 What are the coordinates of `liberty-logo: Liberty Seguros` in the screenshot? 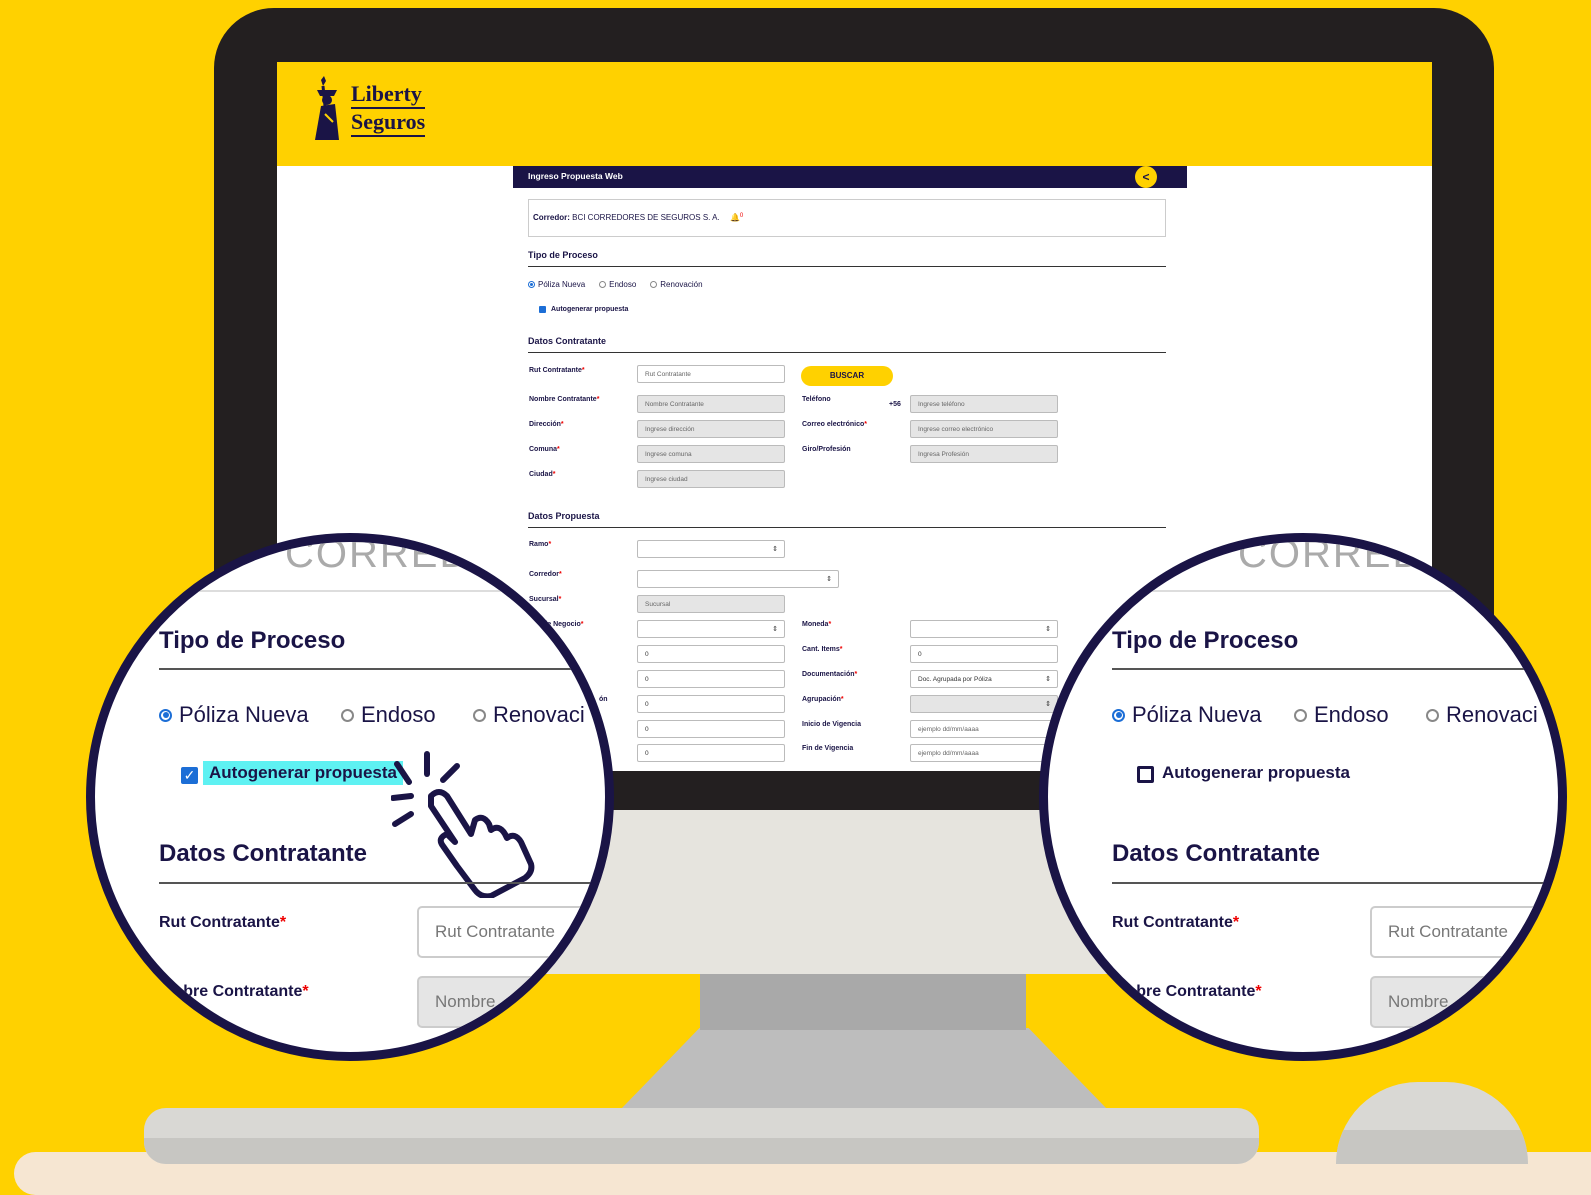 It's located at (366, 109).